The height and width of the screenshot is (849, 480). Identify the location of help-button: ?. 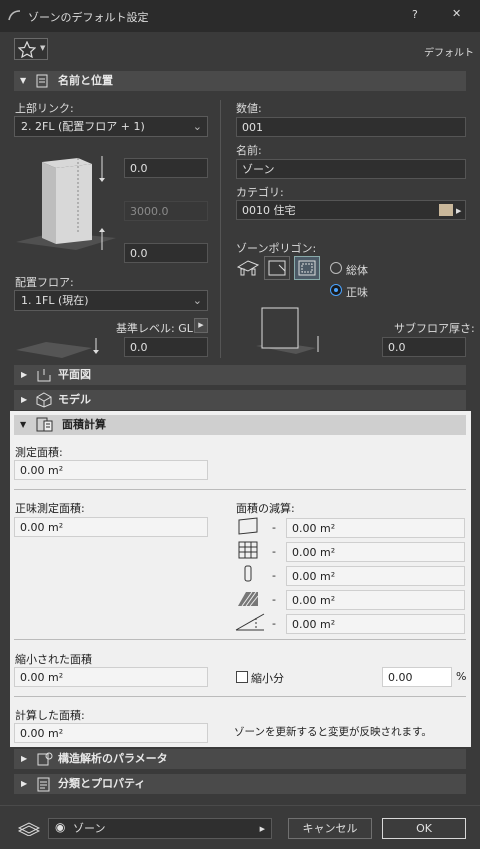
(415, 14).